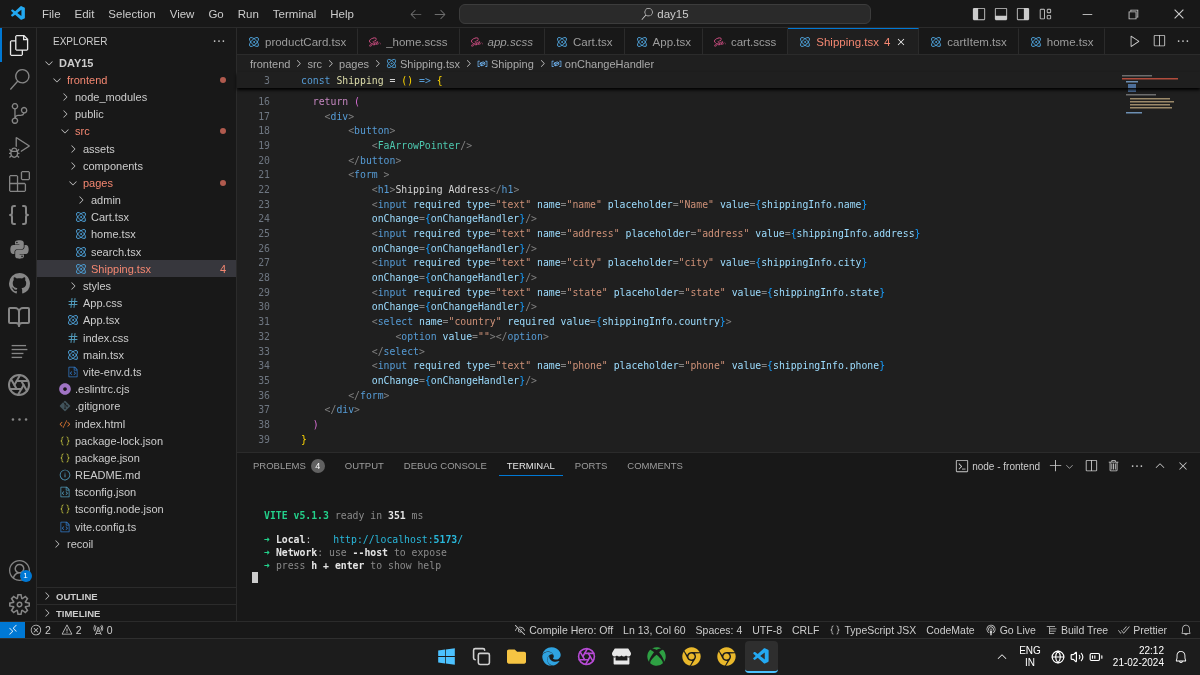 This screenshot has height=675, width=1200. What do you see at coordinates (1091, 466) in the screenshot?
I see `split-terminal-icon` at bounding box center [1091, 466].